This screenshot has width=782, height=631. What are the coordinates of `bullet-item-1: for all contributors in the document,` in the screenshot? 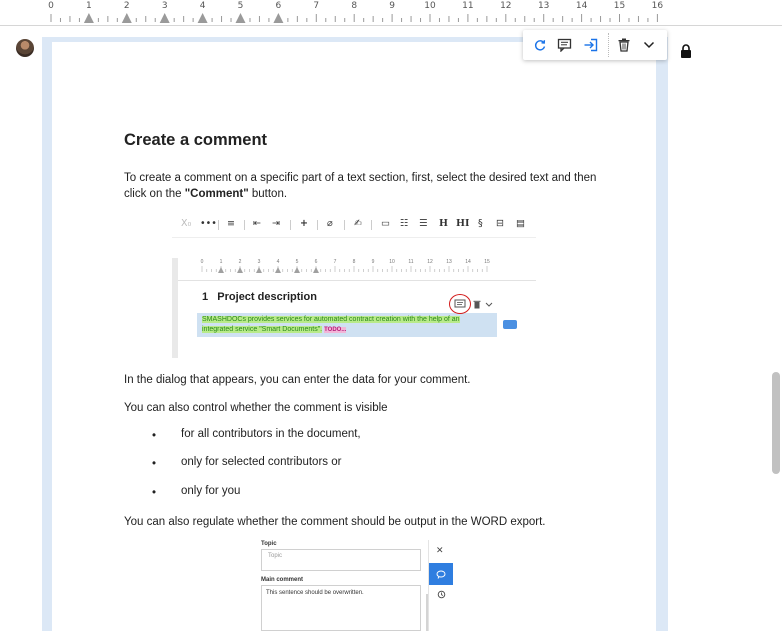 It's located at (271, 434).